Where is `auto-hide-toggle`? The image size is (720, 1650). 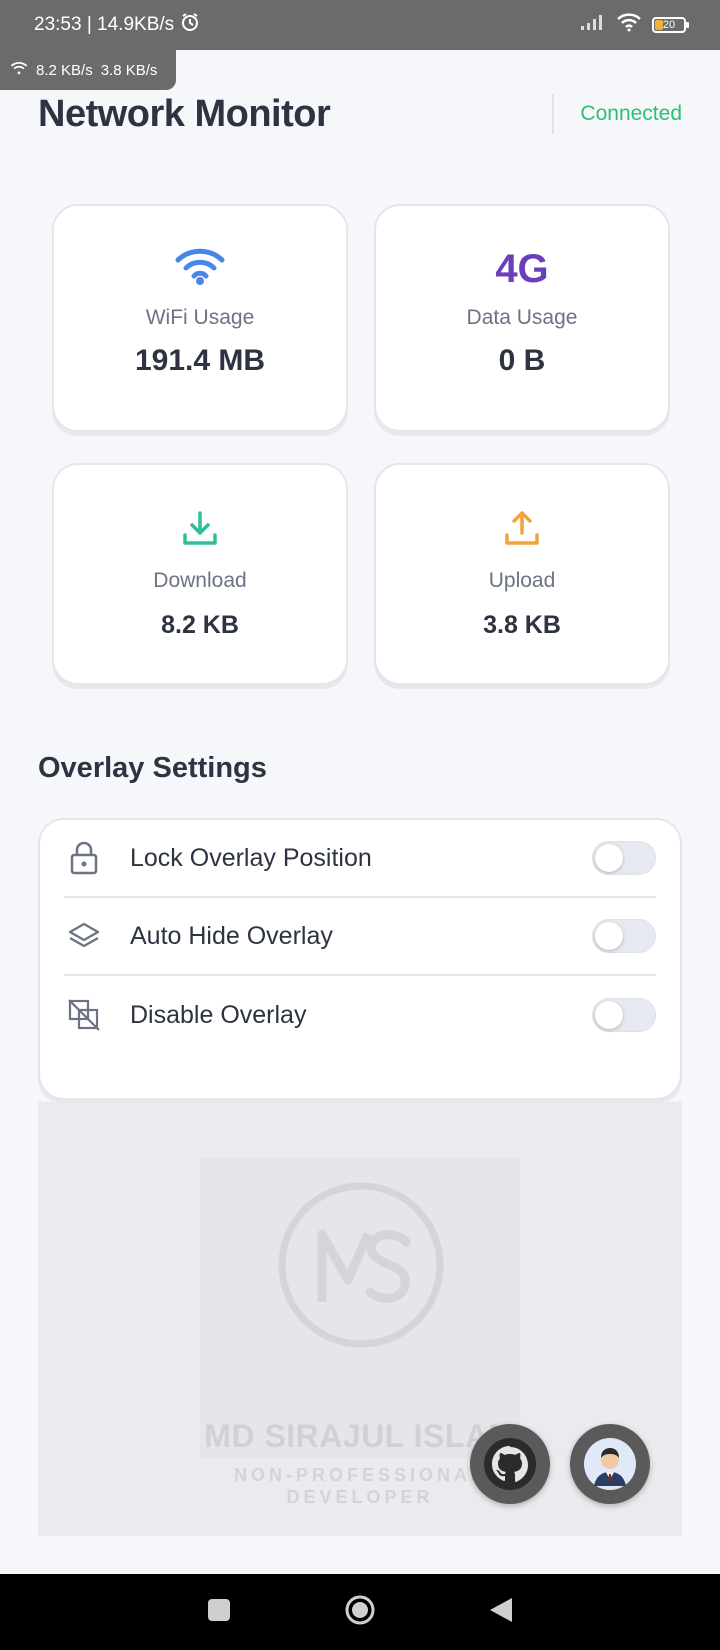
auto-hide-toggle is located at coordinates (624, 936).